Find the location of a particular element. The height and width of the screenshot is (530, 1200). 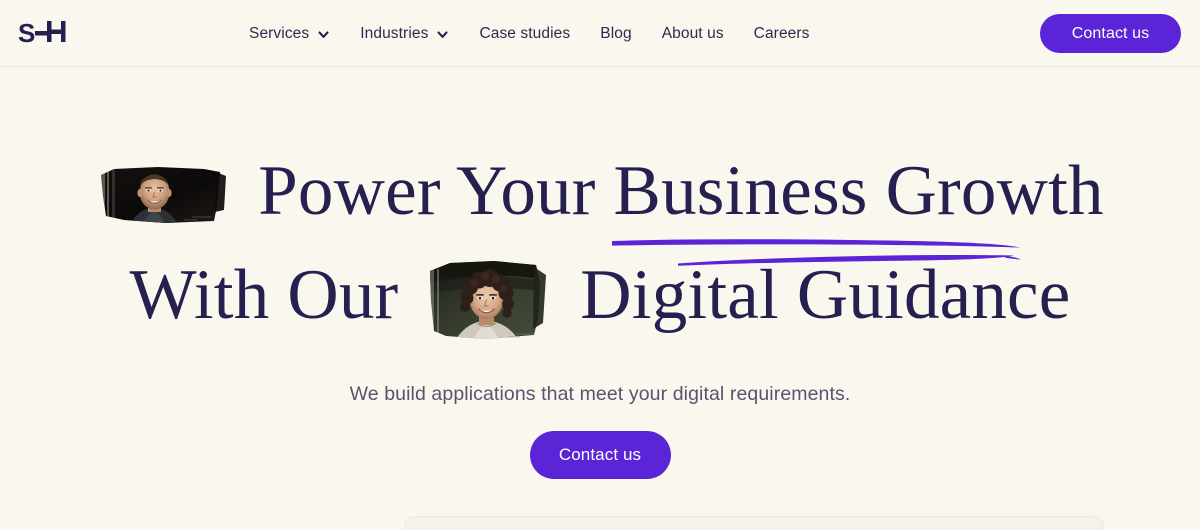

hero-contact-us-button: Contact us is located at coordinates (600, 455).